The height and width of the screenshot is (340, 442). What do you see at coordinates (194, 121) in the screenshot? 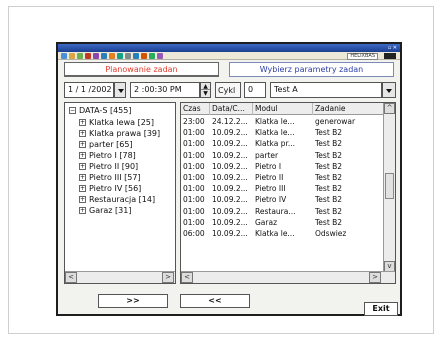
I see `table-cell: 23:00` at bounding box center [194, 121].